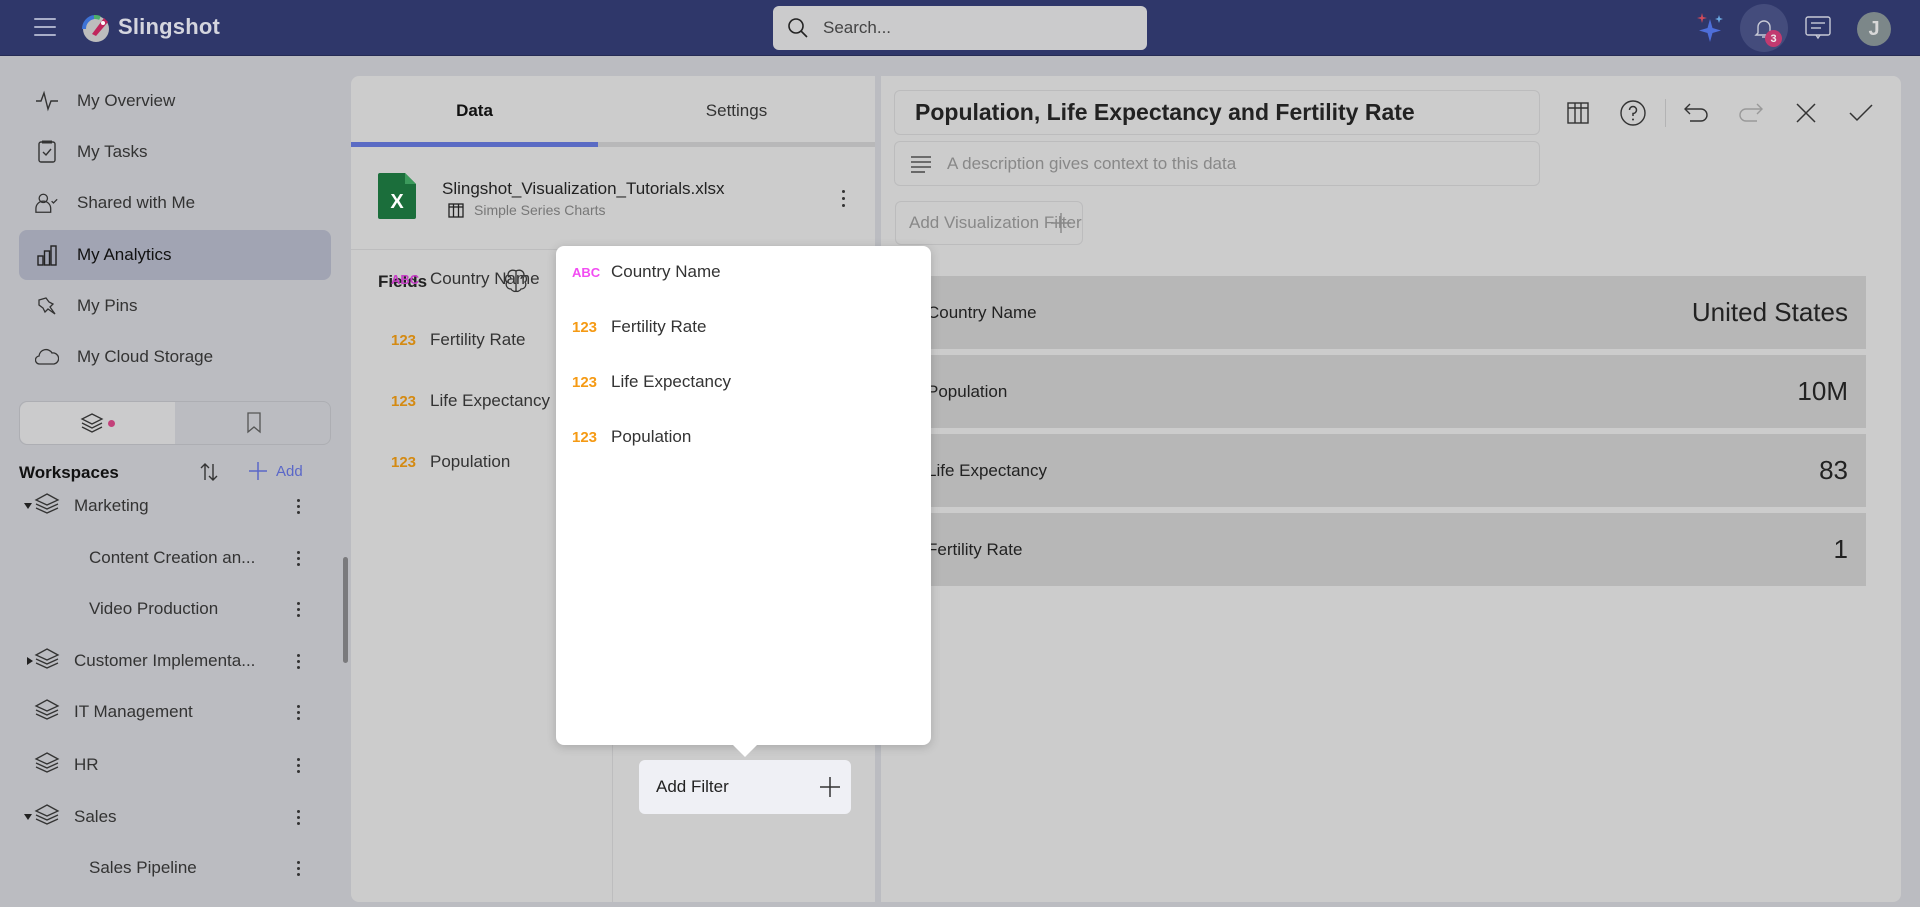 Image resolution: width=1920 pixels, height=907 pixels. I want to click on search-box, so click(960, 28).